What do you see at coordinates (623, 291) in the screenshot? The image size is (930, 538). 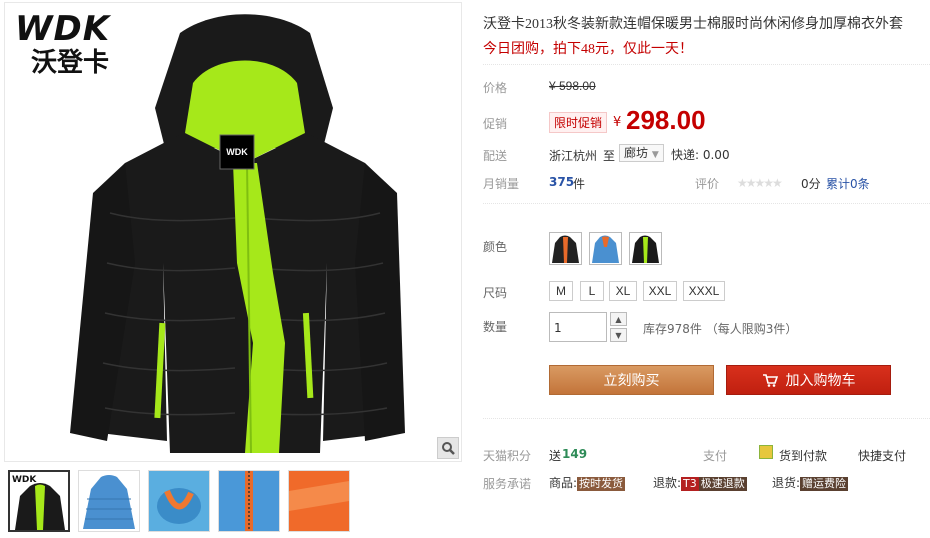 I see `size-option-xl: XL` at bounding box center [623, 291].